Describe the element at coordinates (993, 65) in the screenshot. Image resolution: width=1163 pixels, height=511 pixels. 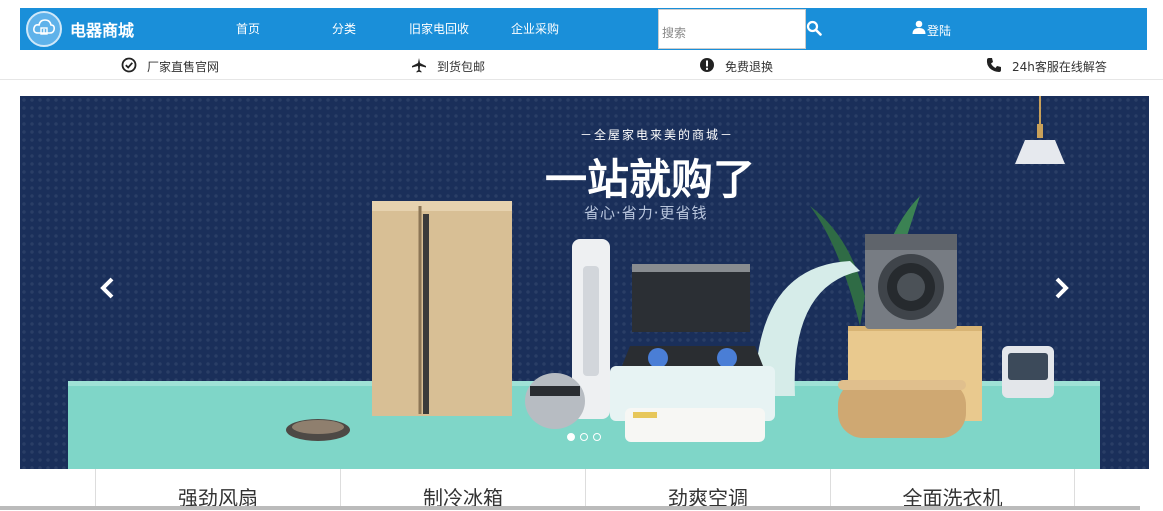
I see `phone-icon` at that location.